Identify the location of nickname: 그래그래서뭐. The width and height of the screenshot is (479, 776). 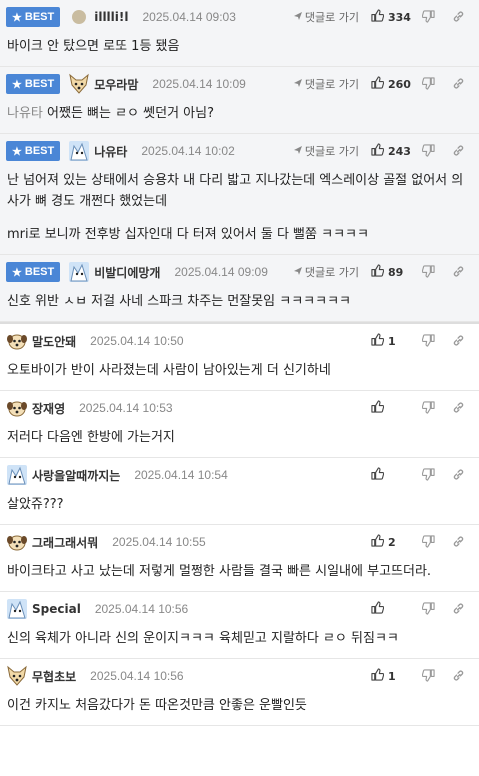
(65, 542).